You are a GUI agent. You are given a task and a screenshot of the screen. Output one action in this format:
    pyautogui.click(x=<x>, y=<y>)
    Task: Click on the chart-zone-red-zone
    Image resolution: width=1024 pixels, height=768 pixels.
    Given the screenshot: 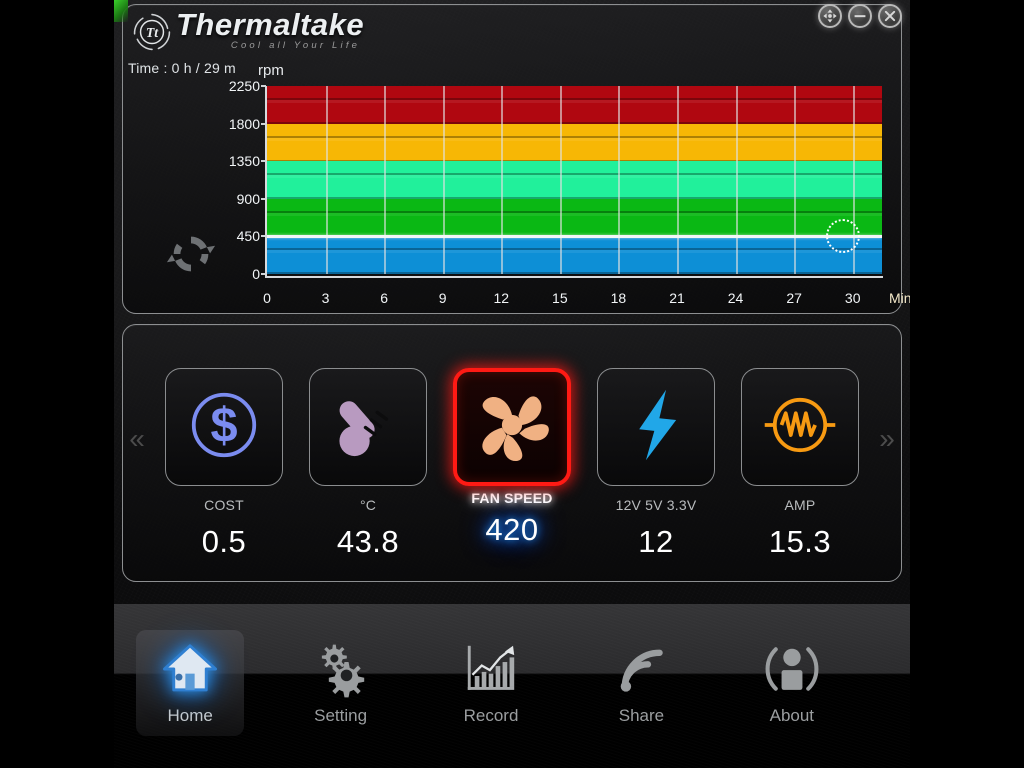 What is the action you would take?
    pyautogui.click(x=574, y=105)
    